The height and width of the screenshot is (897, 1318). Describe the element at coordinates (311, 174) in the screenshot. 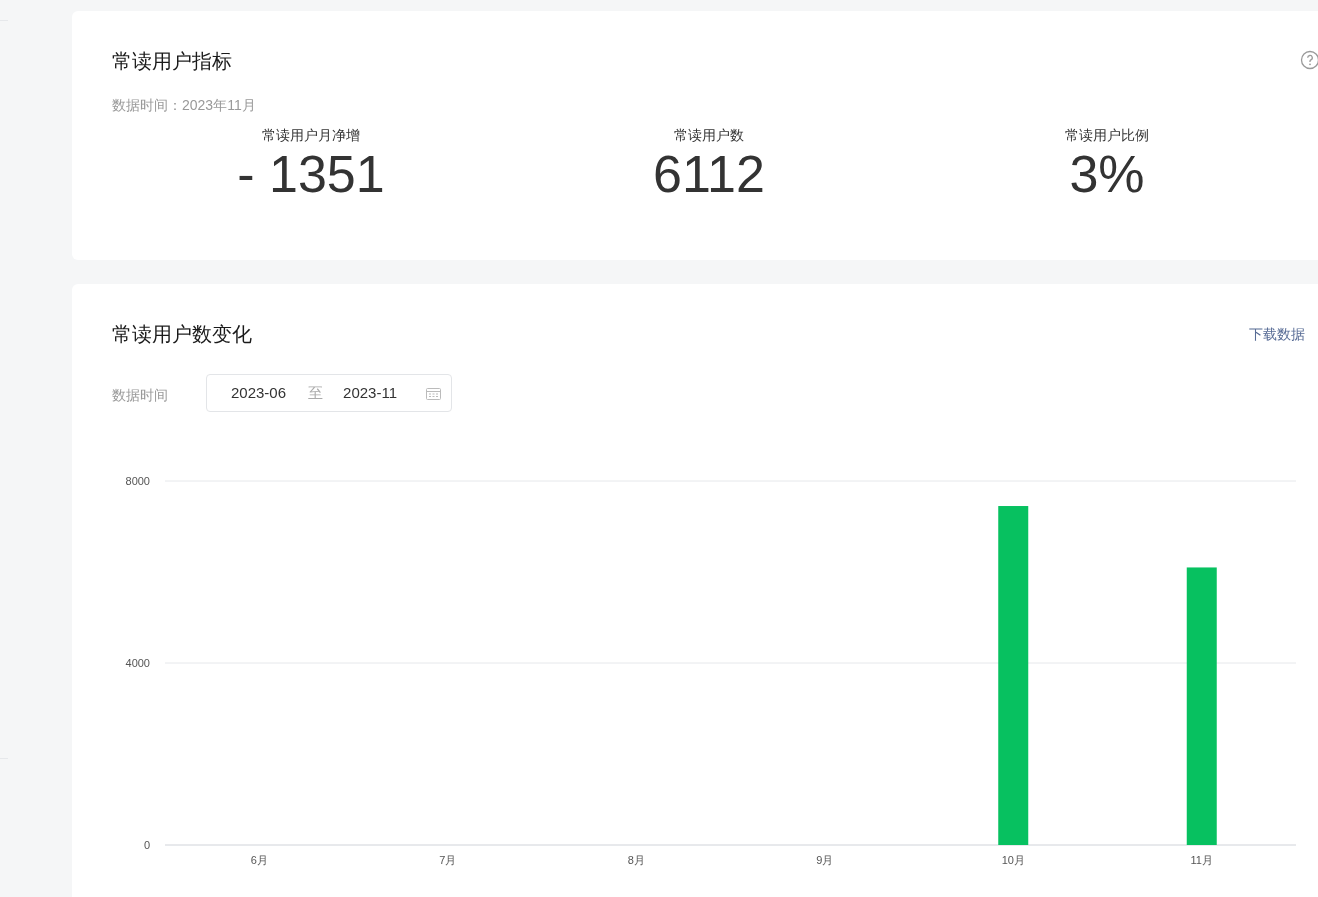

I see `metric-value: - 1351` at that location.